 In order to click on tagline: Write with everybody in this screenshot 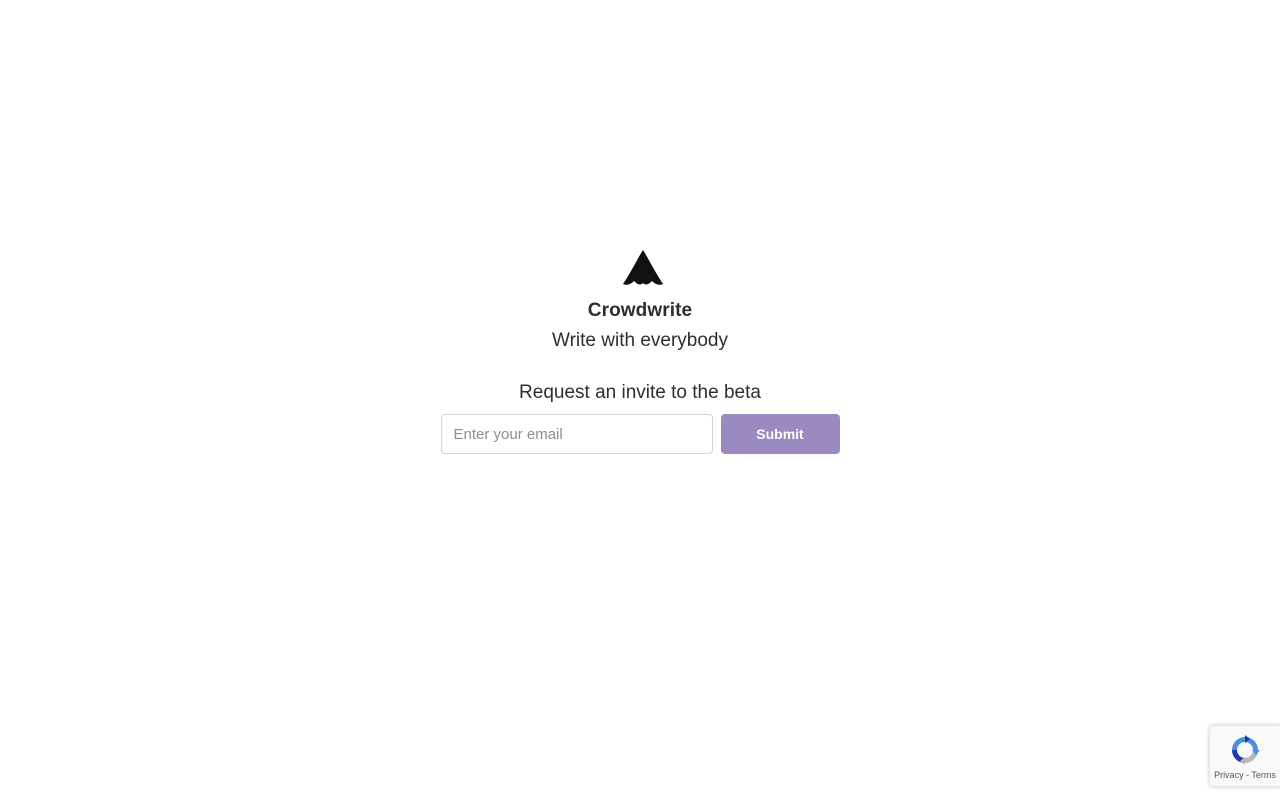, I will do `click(640, 340)`.